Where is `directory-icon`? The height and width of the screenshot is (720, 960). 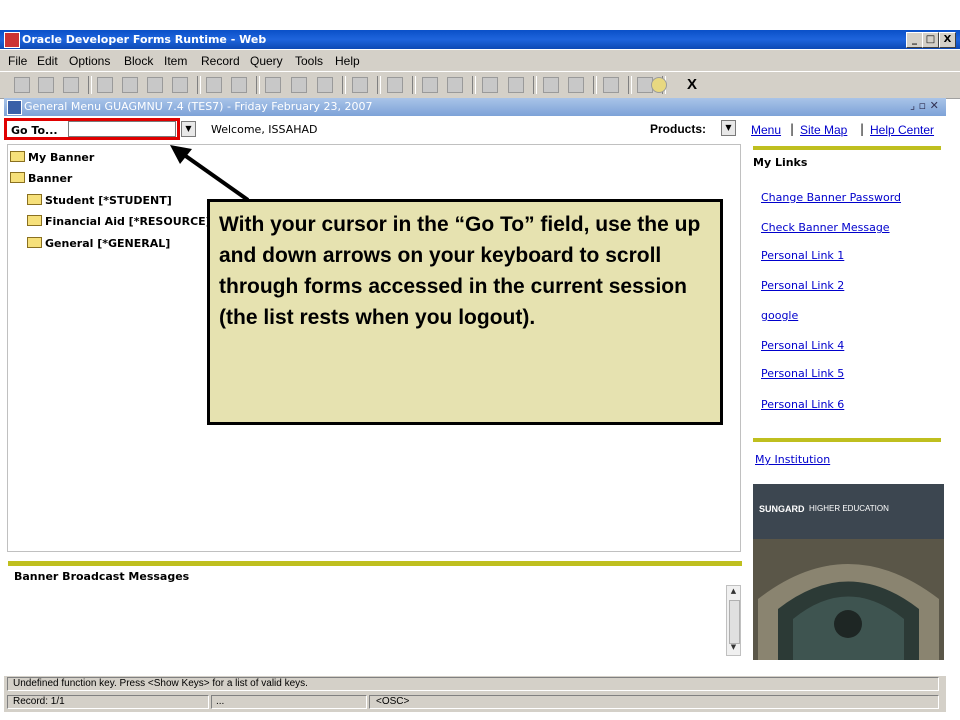 directory-icon is located at coordinates (516, 85).